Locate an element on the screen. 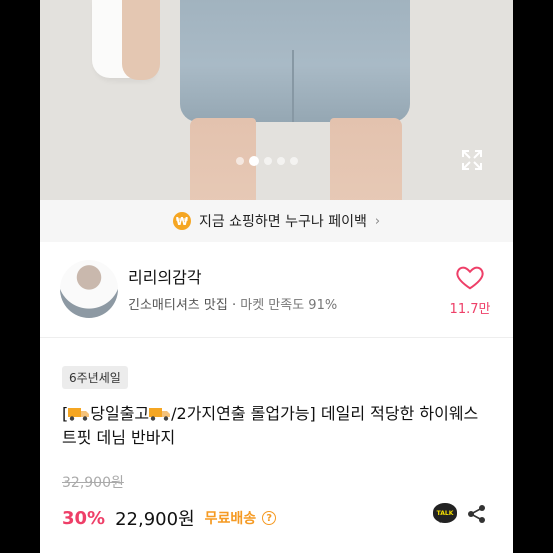  original-price: 32,900원 is located at coordinates (93, 483).